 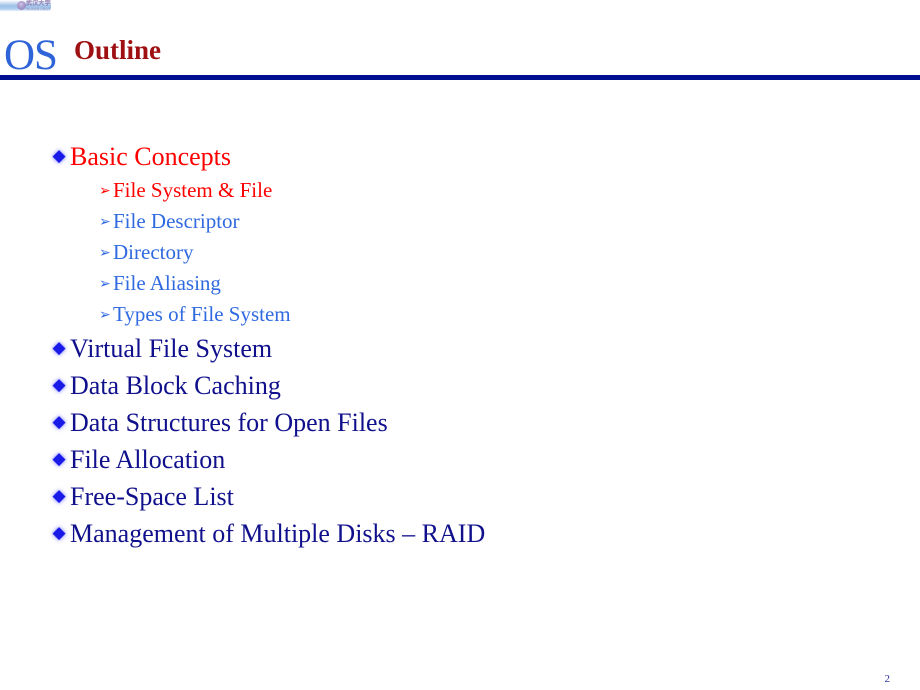 I want to click on outline-item-level1: ◆ Free-Space List, so click(x=460, y=498).